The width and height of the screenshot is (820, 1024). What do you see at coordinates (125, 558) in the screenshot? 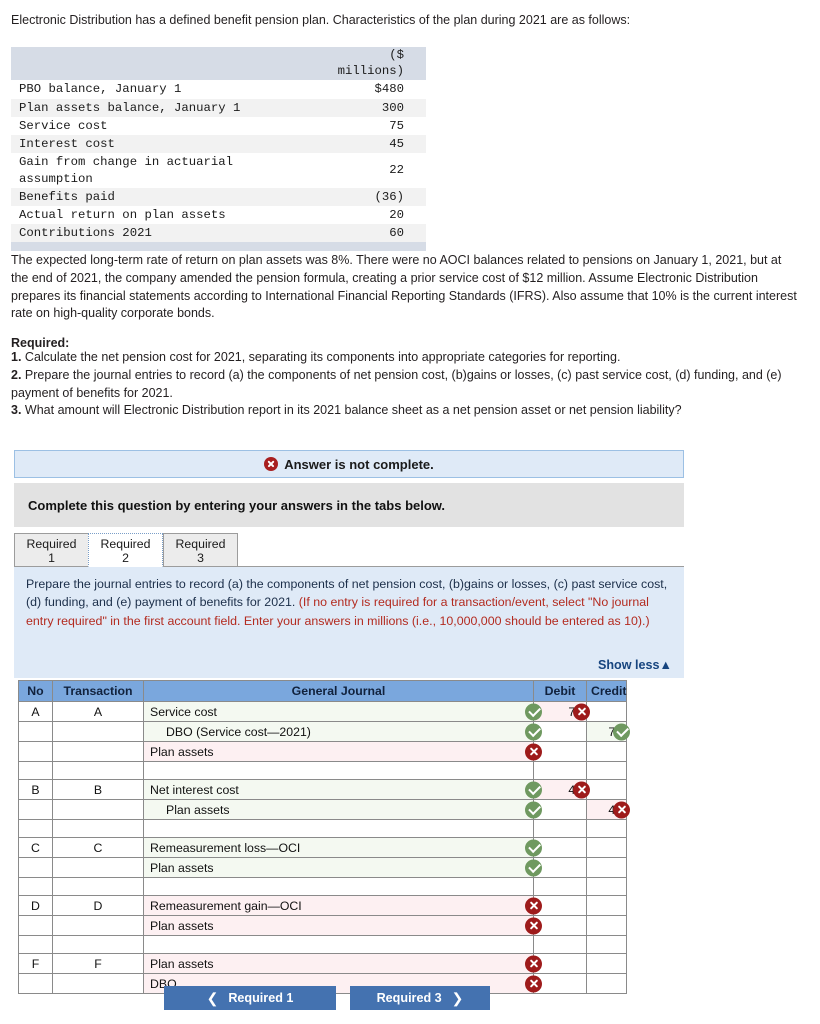
I see `tab-required-2-line2: 2` at bounding box center [125, 558].